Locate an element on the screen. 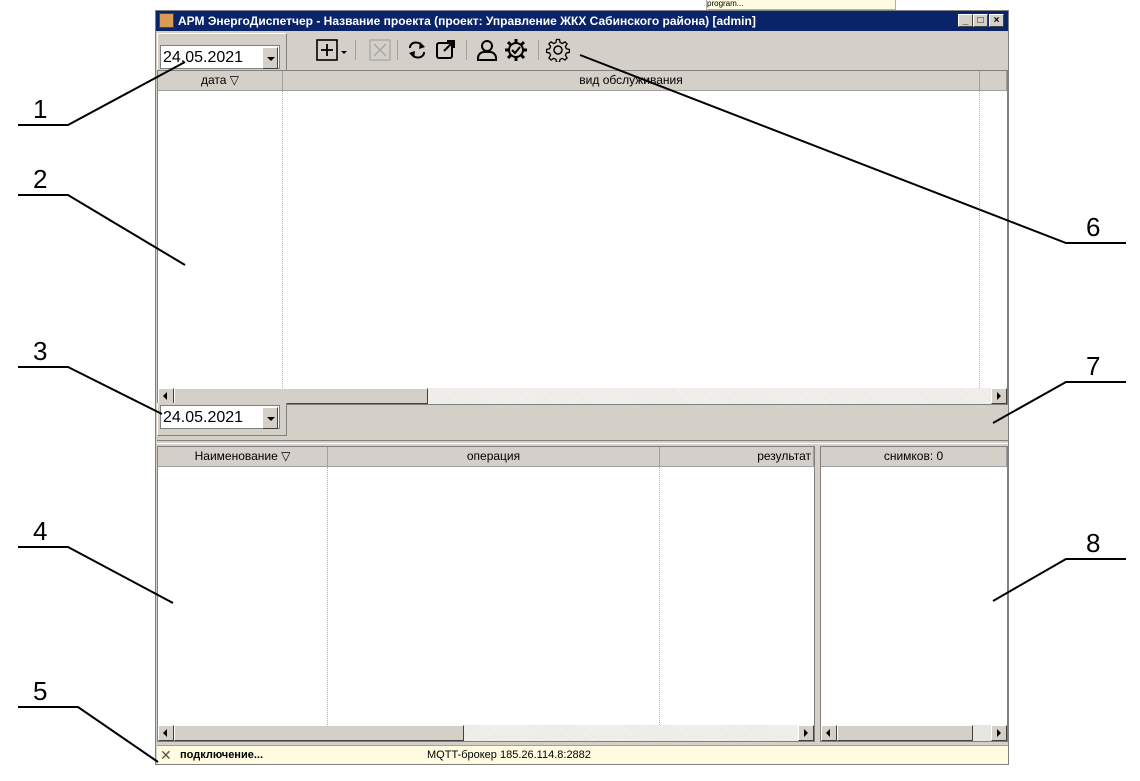  callout-number-4: 4 is located at coordinates (40, 531).